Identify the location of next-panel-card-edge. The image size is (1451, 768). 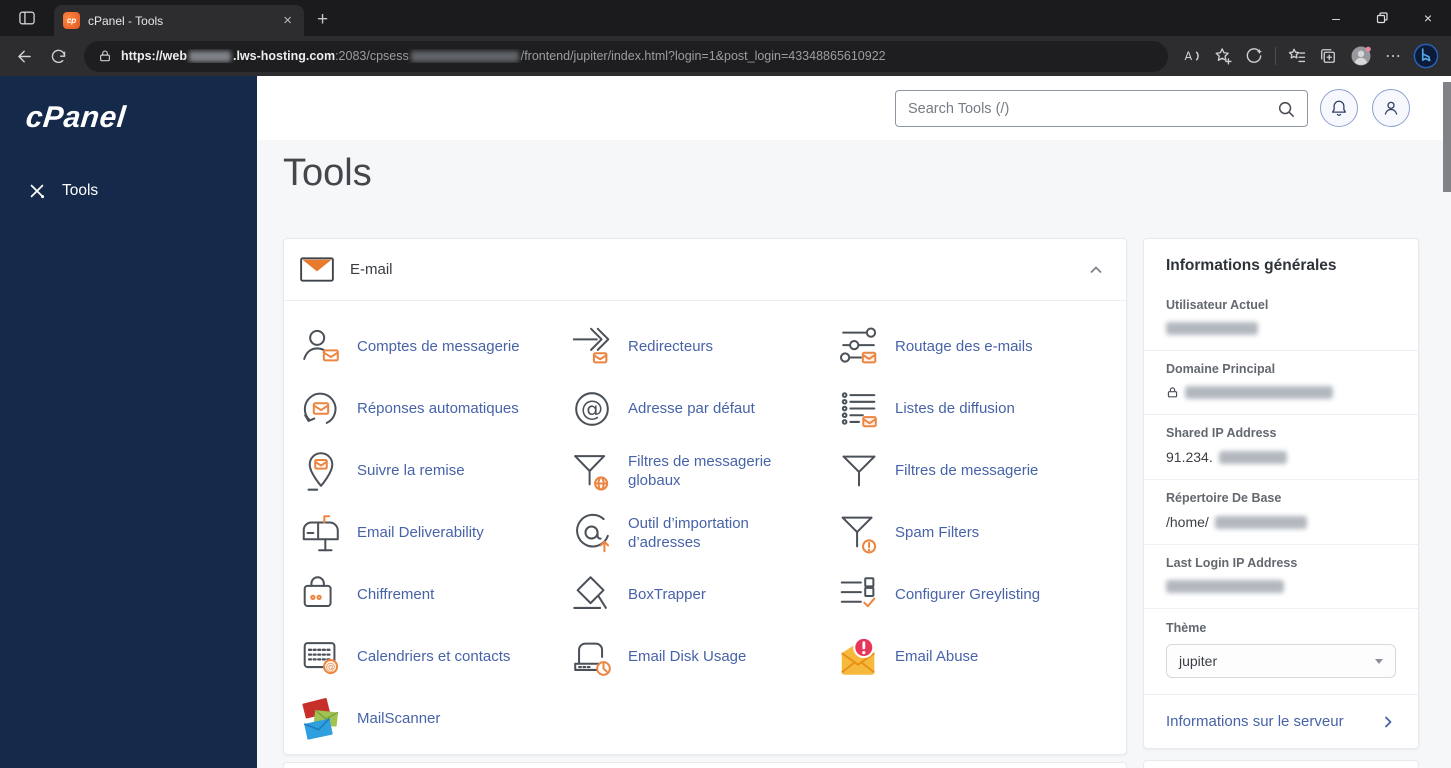
(1281, 764).